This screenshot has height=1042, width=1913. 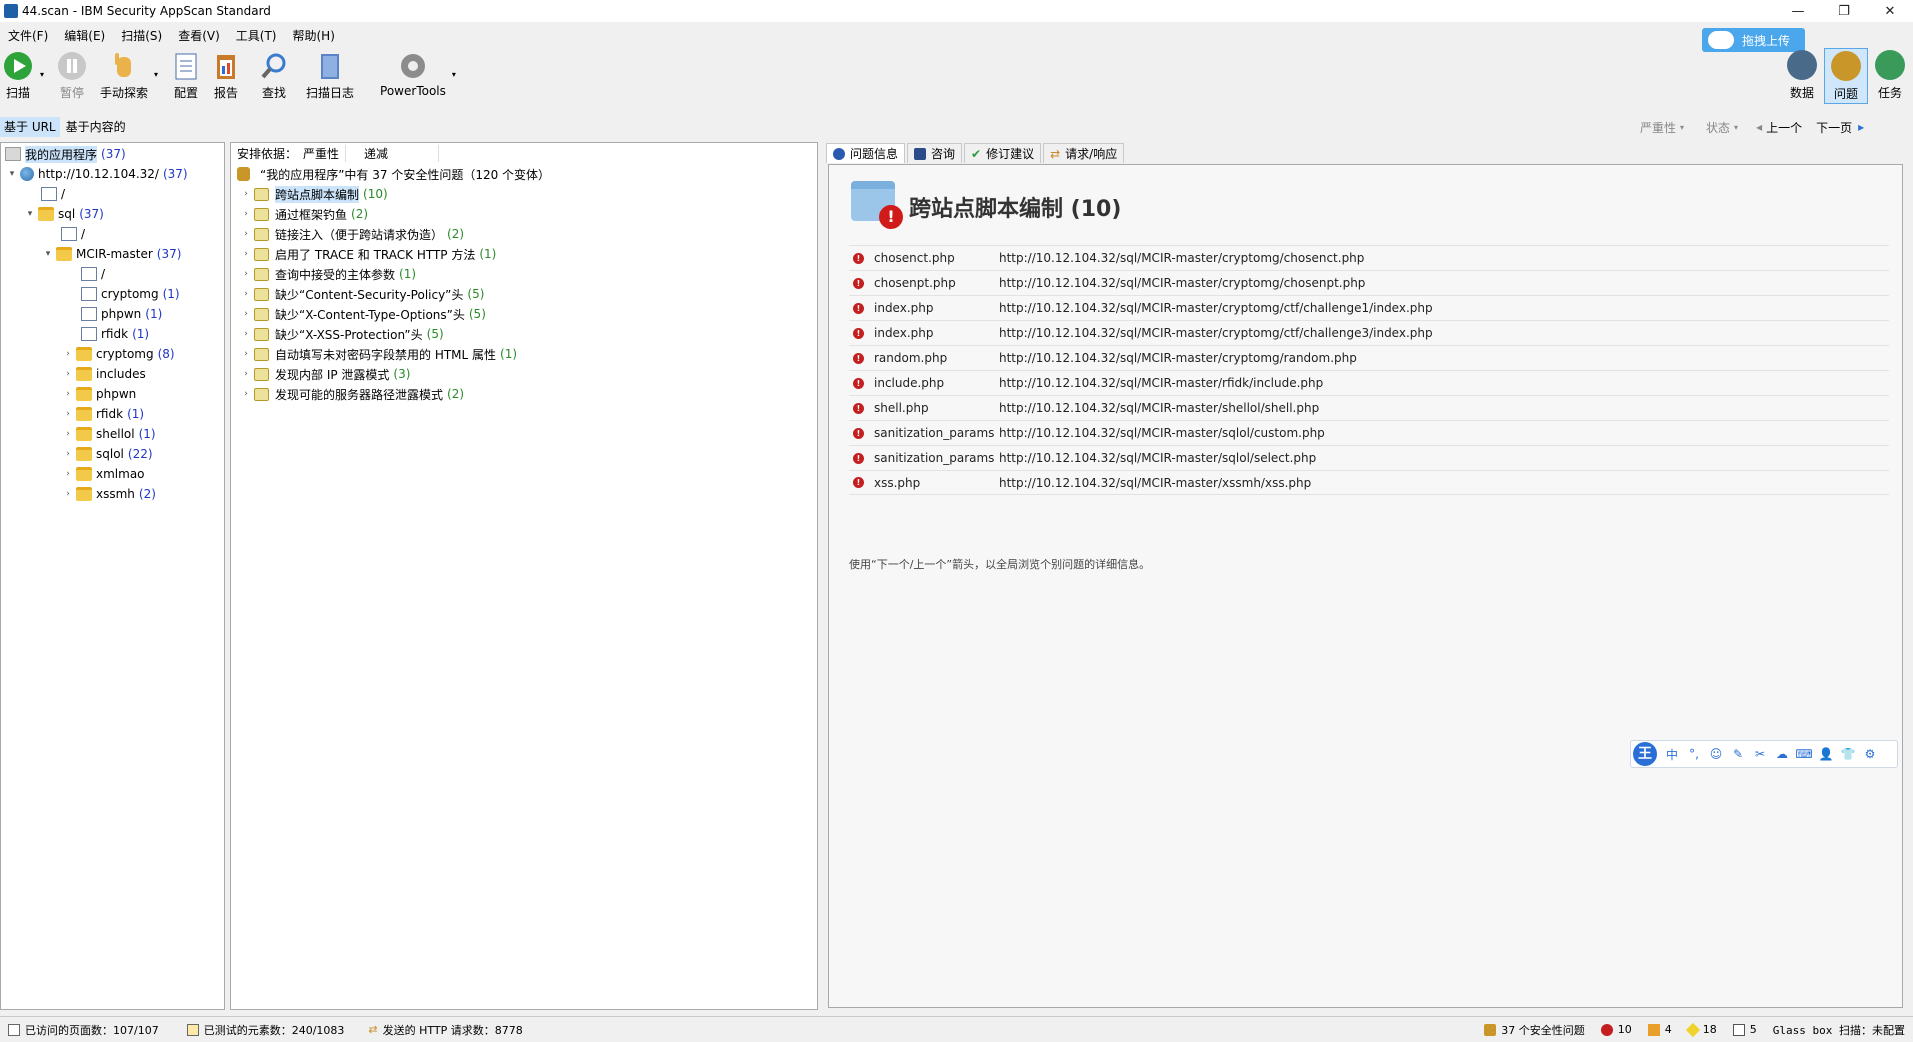 What do you see at coordinates (393, 153) in the screenshot?
I see `sort-direction: 递减` at bounding box center [393, 153].